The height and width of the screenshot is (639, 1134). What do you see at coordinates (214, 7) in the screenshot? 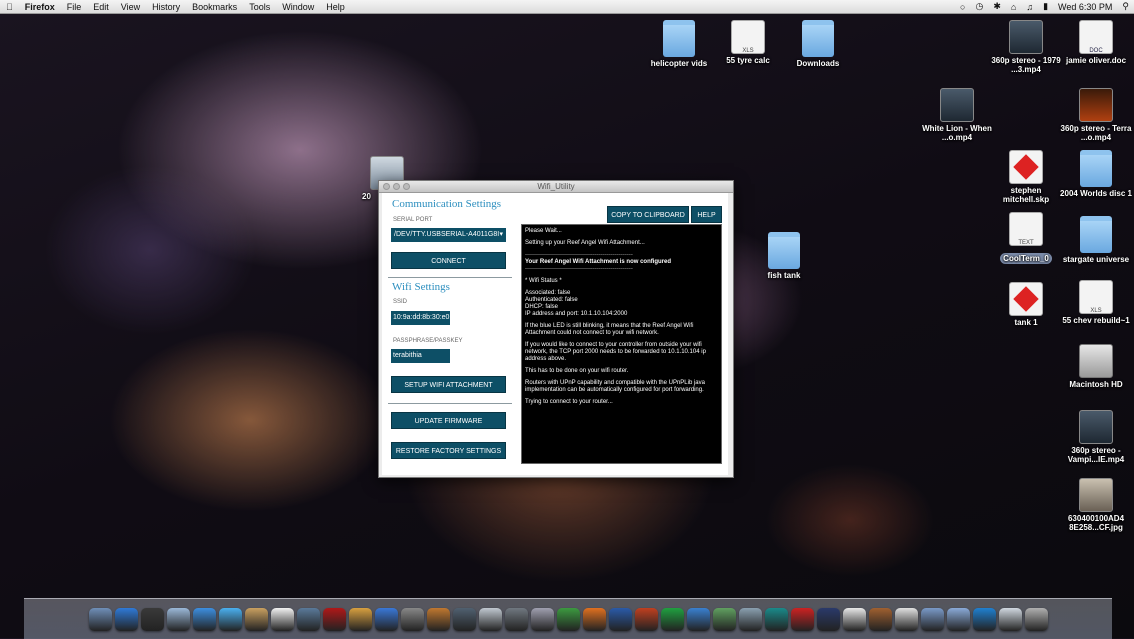
I see `menu-bookmarks: Bookmarks` at bounding box center [214, 7].